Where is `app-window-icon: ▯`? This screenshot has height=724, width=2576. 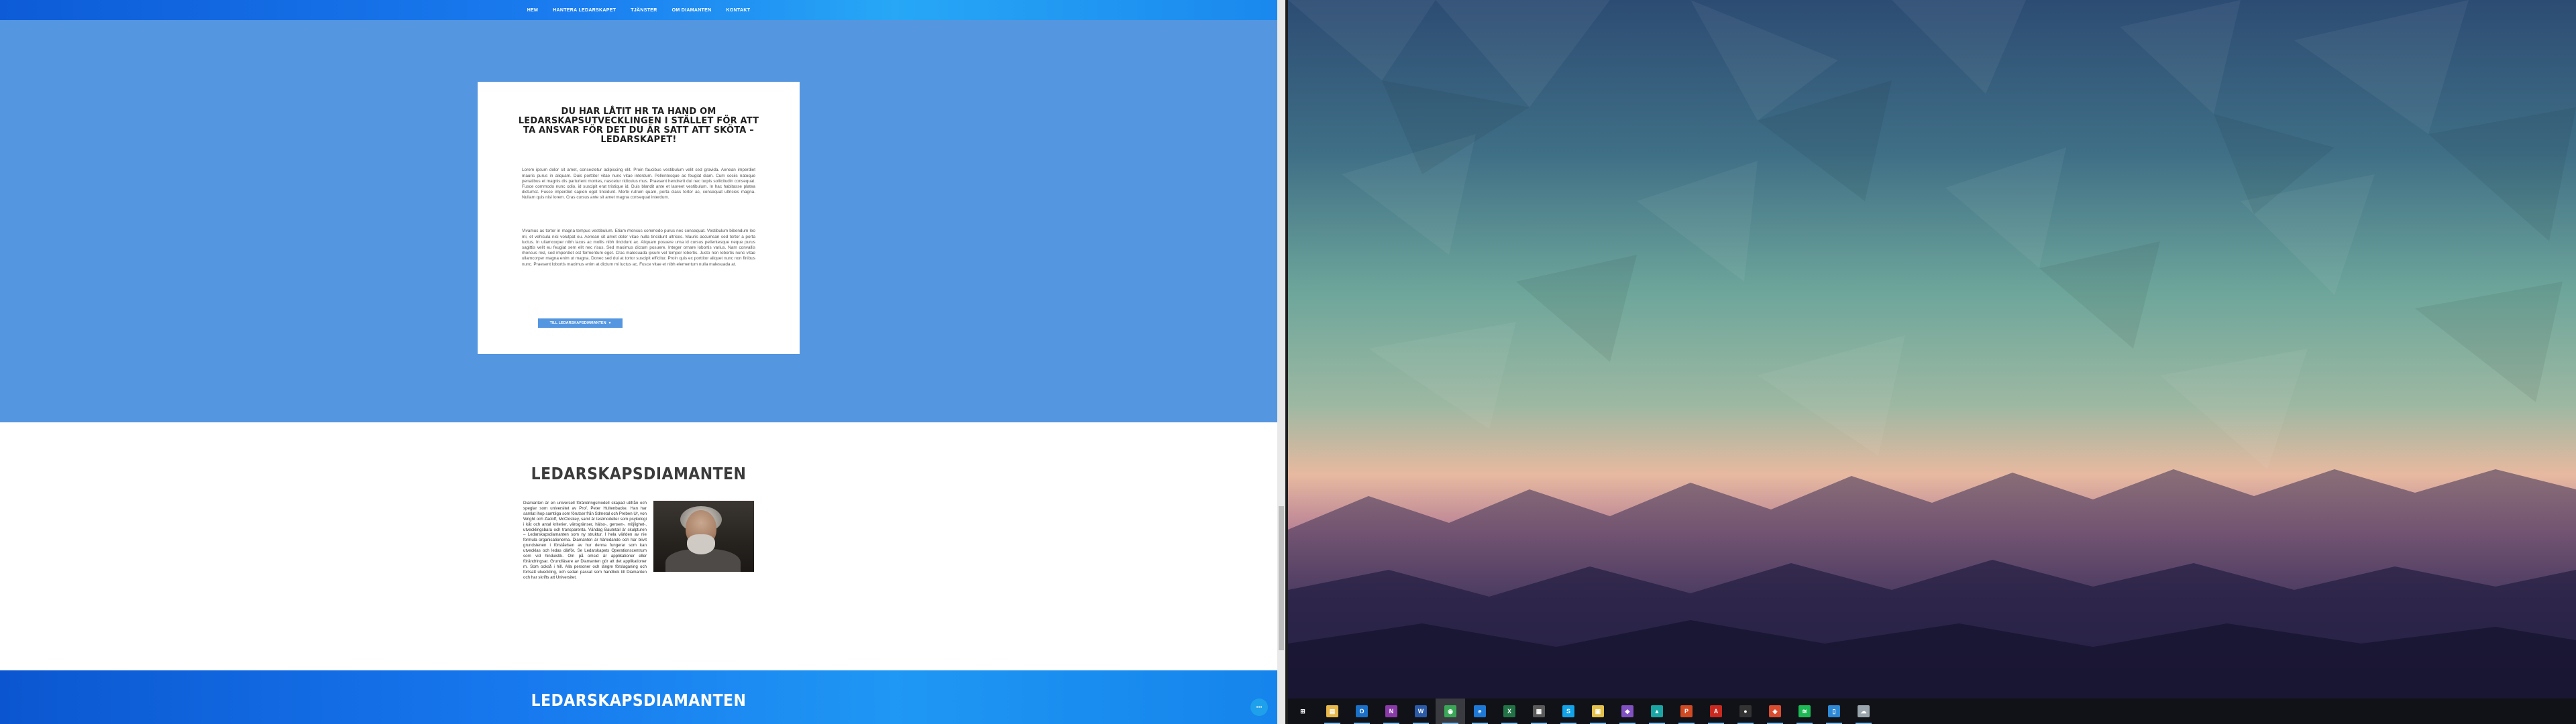
app-window-icon: ▯ is located at coordinates (1834, 711).